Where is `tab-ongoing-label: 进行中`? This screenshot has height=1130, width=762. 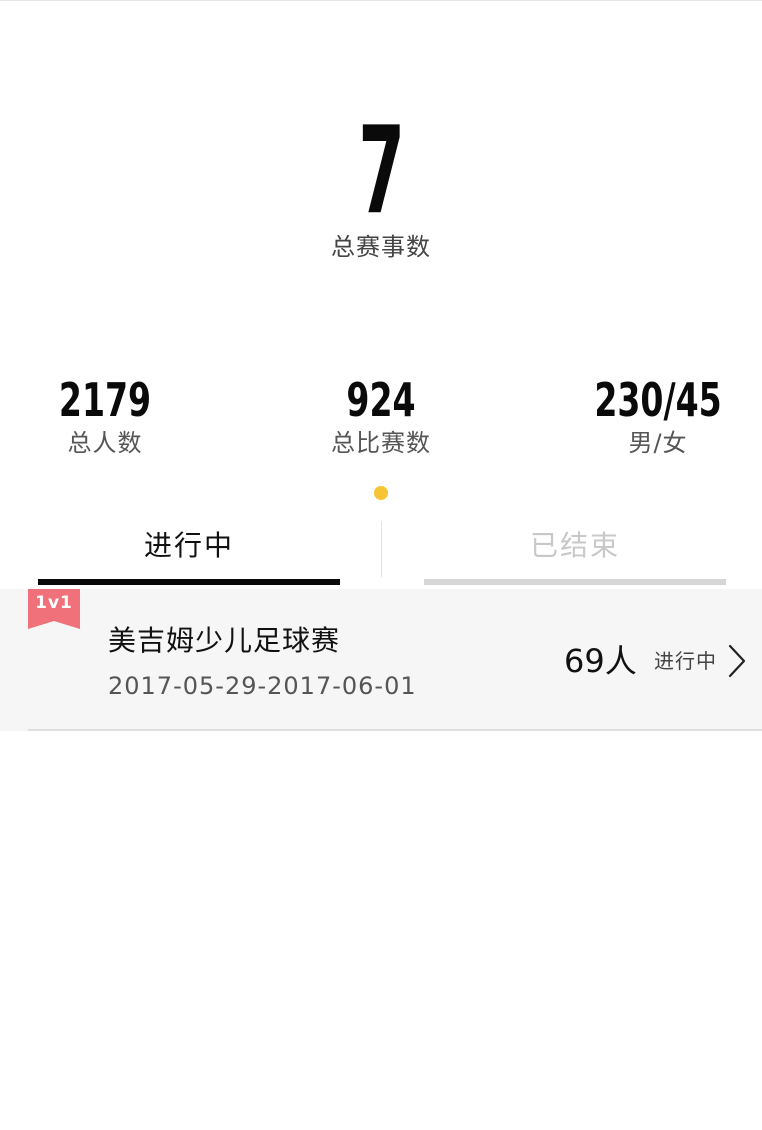 tab-ongoing-label: 进行中 is located at coordinates (188, 545).